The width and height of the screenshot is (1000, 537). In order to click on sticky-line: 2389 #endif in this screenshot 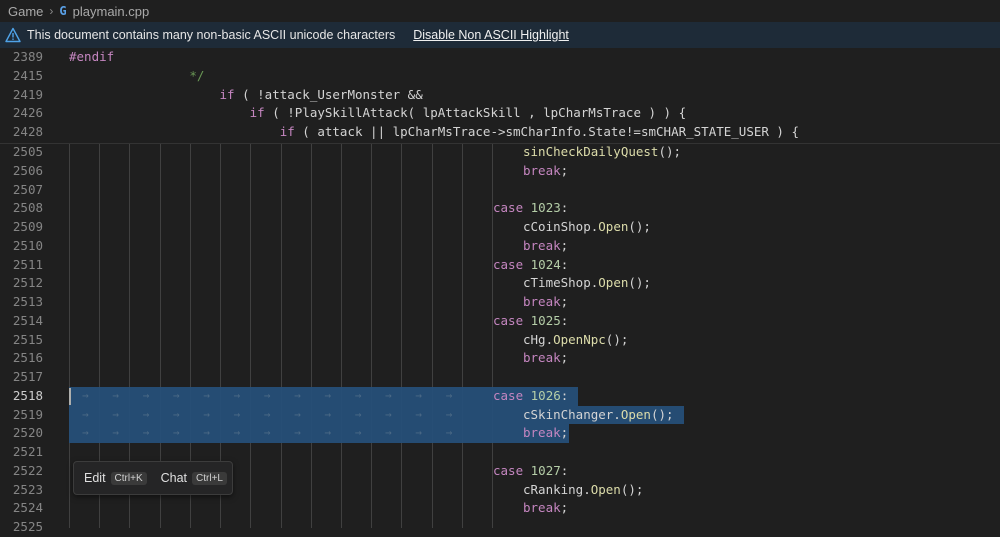, I will do `click(500, 57)`.